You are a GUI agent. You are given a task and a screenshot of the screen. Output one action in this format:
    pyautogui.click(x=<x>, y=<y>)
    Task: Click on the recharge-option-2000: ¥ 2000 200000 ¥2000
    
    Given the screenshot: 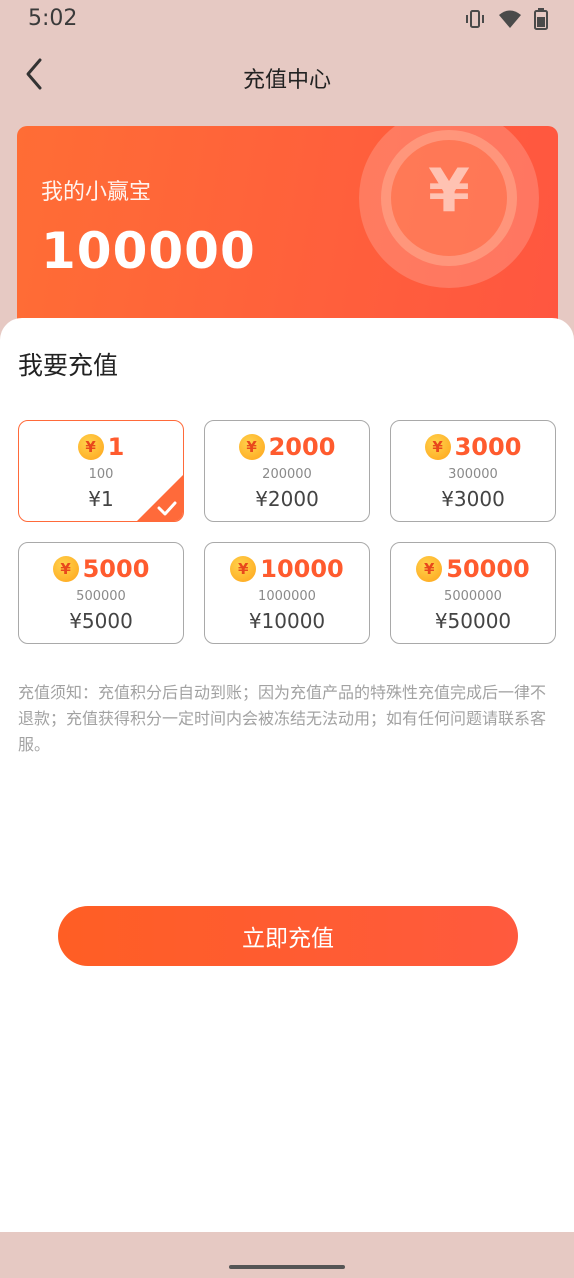 What is the action you would take?
    pyautogui.click(x=287, y=471)
    